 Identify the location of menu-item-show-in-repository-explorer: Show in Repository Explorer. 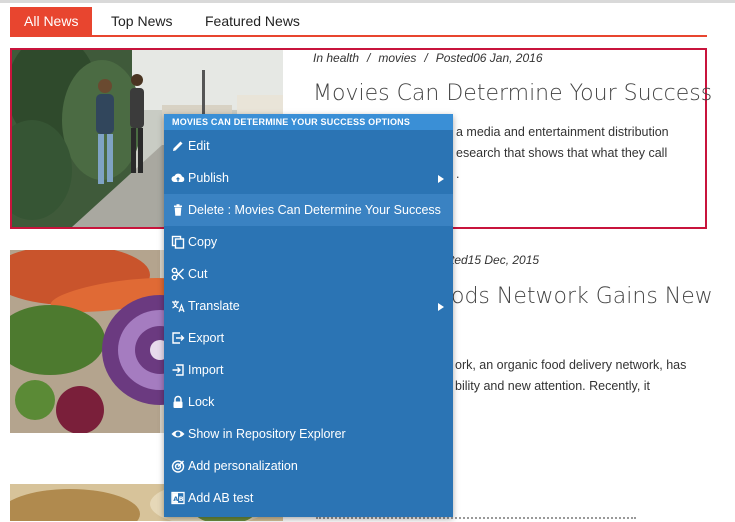
(308, 434).